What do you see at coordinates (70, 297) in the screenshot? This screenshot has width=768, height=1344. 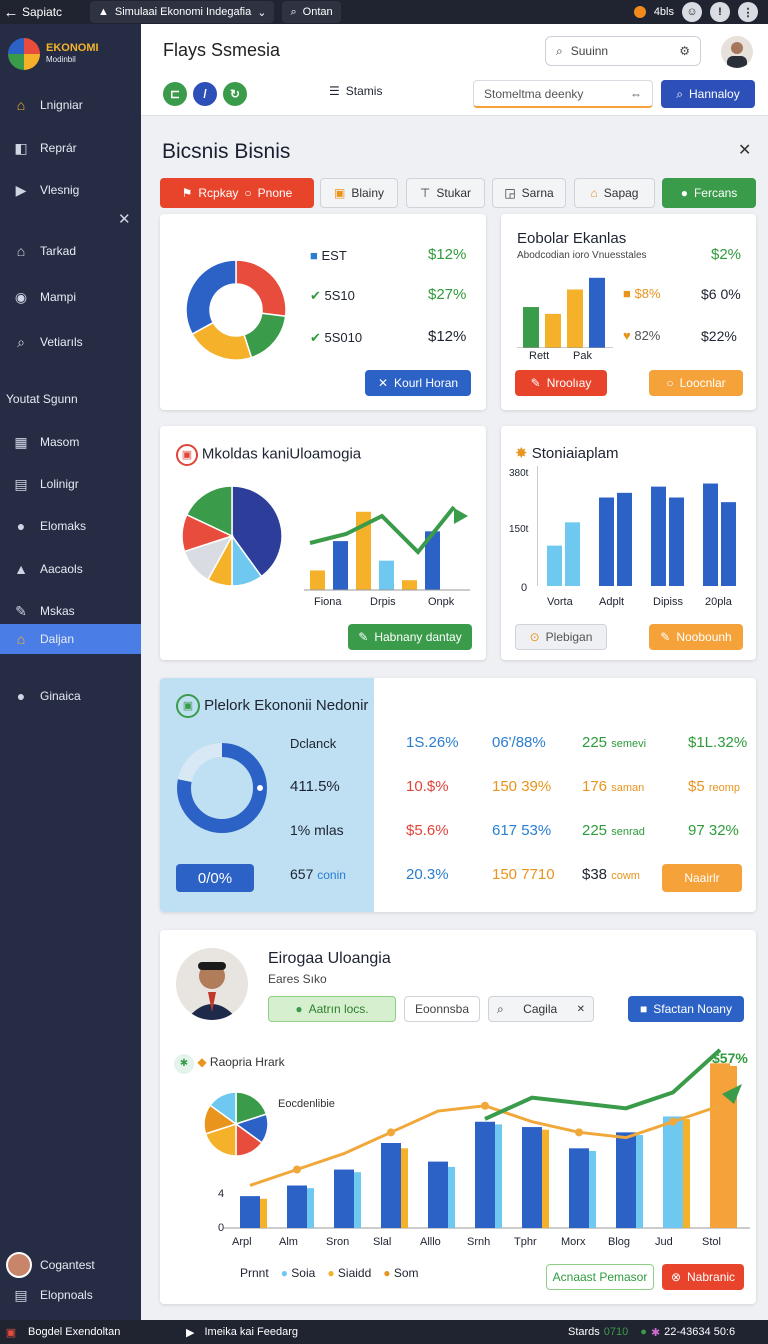 I see `sidebar-item-map: ◉ Mampi` at bounding box center [70, 297].